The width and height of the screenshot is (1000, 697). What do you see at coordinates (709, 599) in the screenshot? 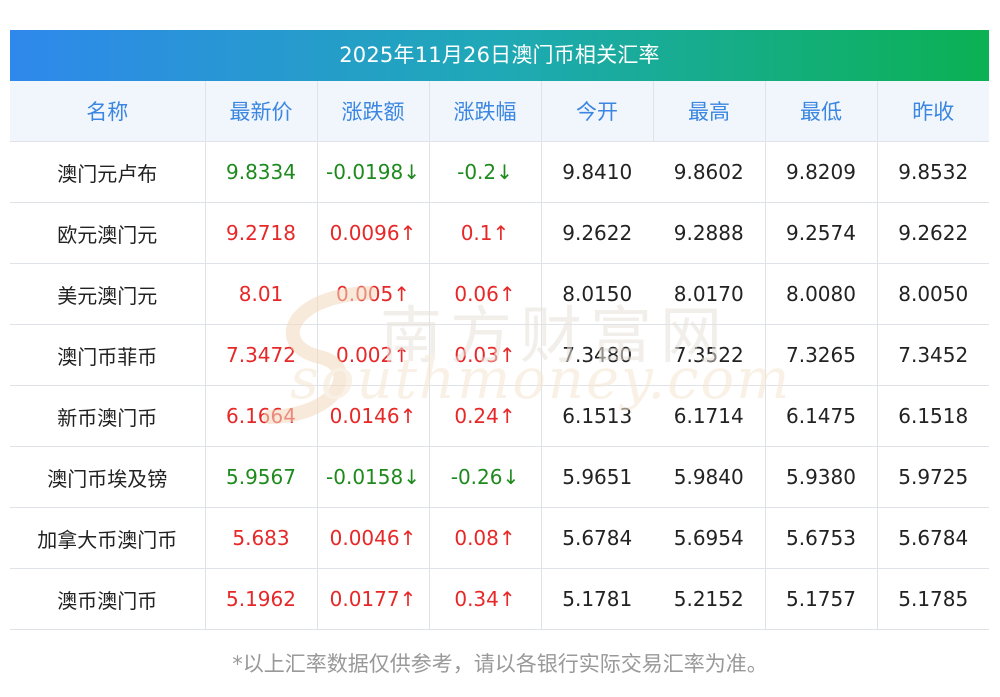
I see `cell-high: 5.2152` at bounding box center [709, 599].